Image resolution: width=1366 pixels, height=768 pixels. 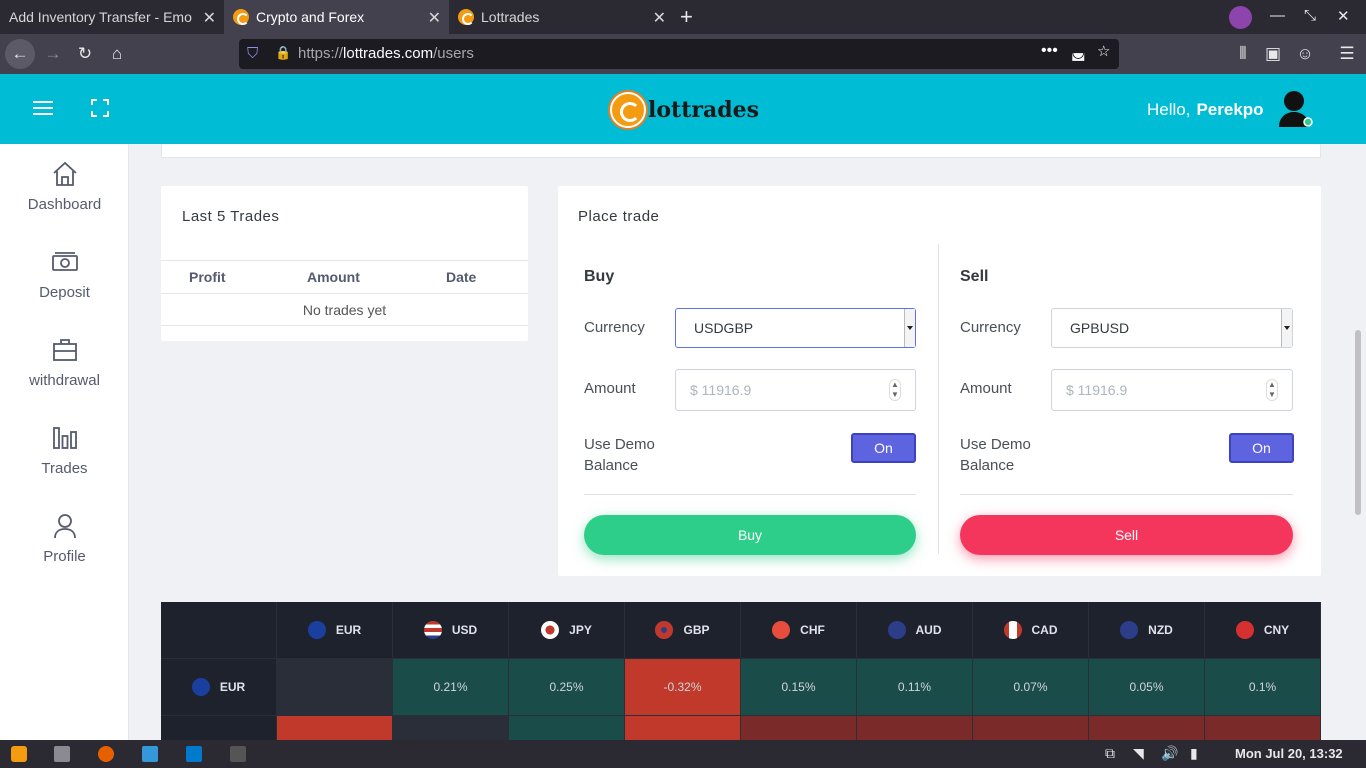 I want to click on avatar, so click(x=1295, y=109).